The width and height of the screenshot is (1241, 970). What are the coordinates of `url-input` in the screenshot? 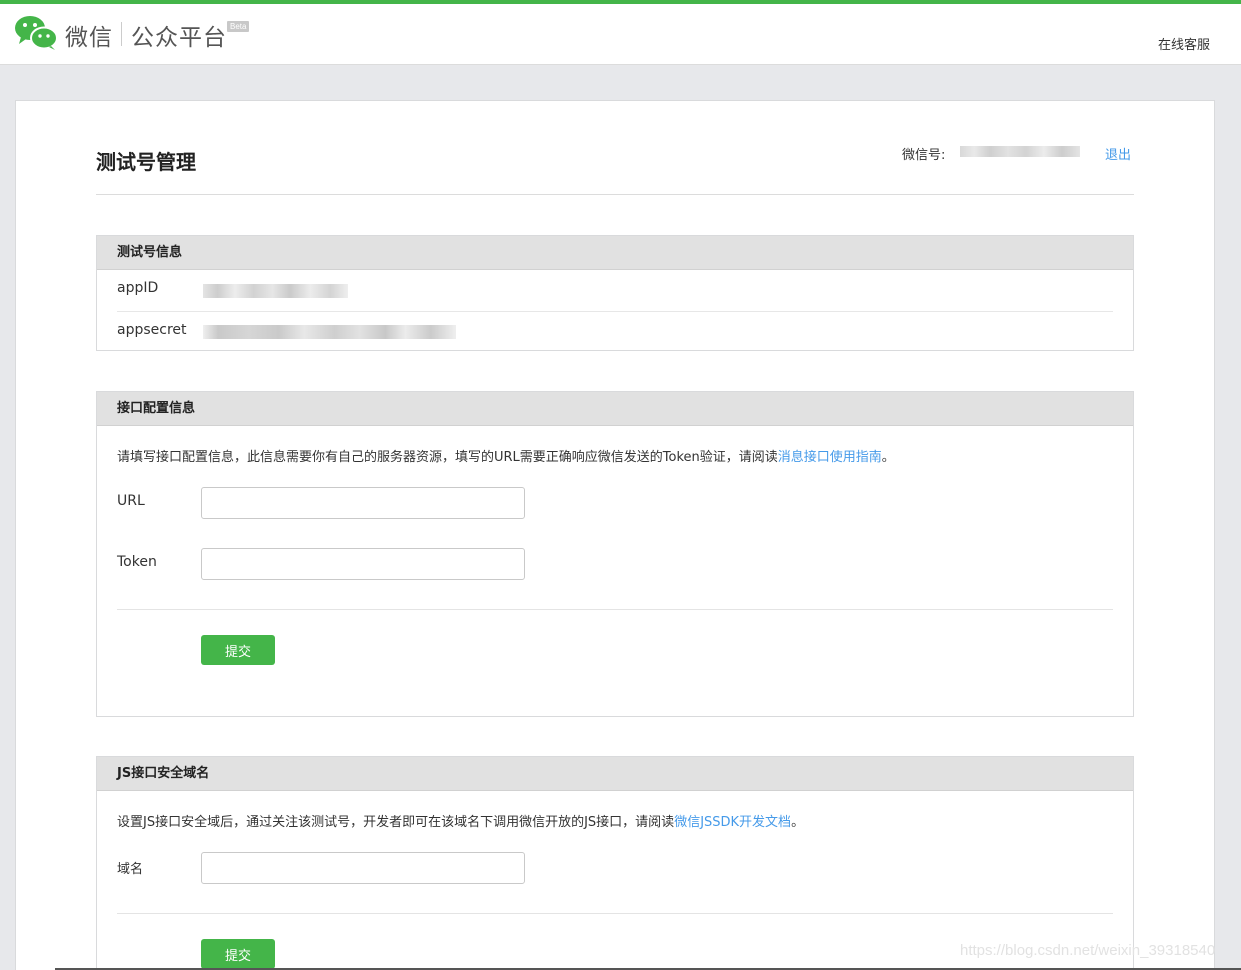 It's located at (363, 503).